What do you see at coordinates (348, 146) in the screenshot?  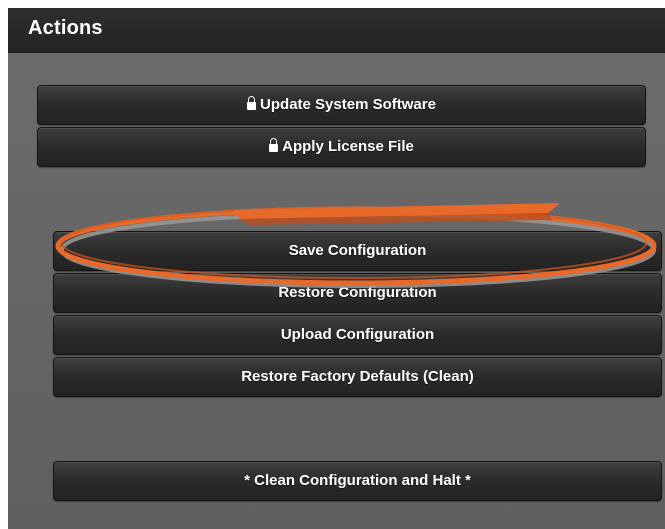 I see `apply-license-file-label: Apply License File` at bounding box center [348, 146].